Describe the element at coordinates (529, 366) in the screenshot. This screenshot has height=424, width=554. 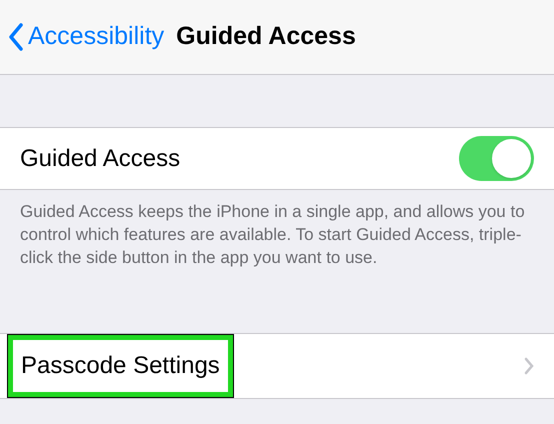
I see `chevron-right-icon` at that location.